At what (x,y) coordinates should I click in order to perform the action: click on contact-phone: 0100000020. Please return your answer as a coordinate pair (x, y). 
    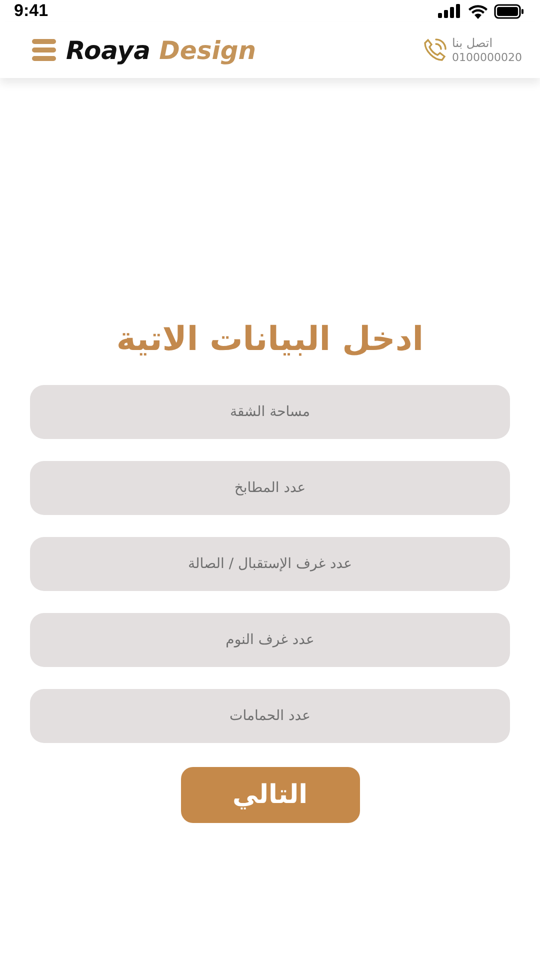
    Looking at the image, I should click on (487, 57).